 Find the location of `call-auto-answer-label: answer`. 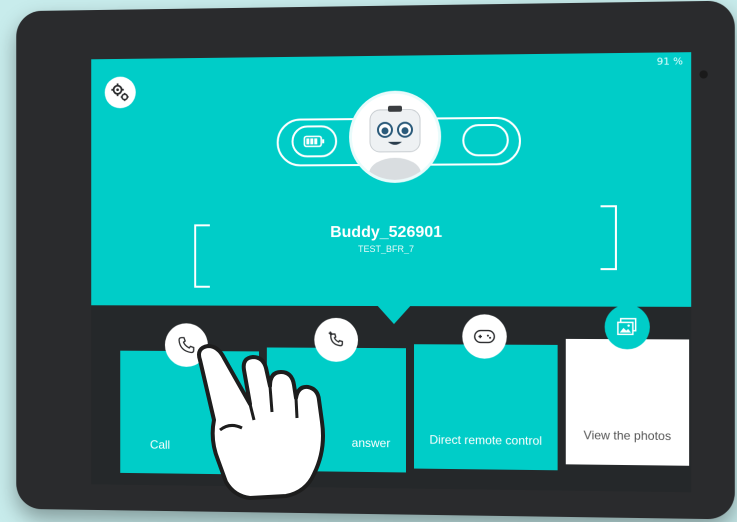

call-auto-answer-label: answer is located at coordinates (371, 443).